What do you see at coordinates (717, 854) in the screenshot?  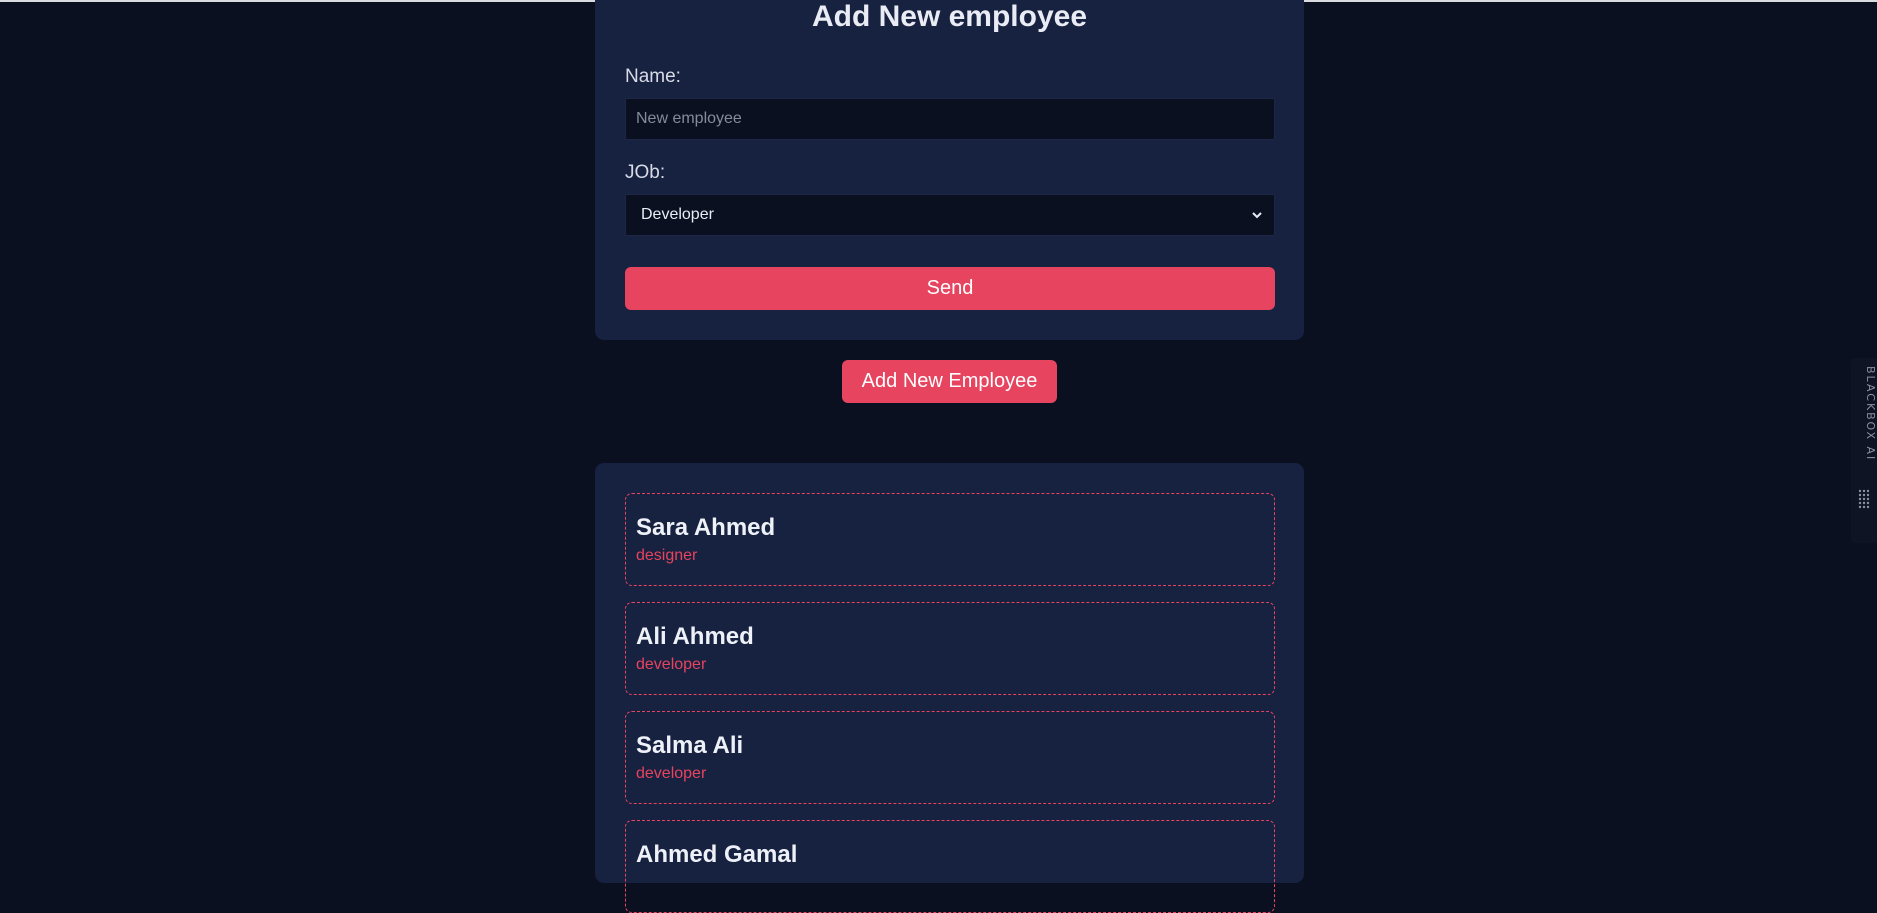 I see `employee-name: Ahmed Gamal` at bounding box center [717, 854].